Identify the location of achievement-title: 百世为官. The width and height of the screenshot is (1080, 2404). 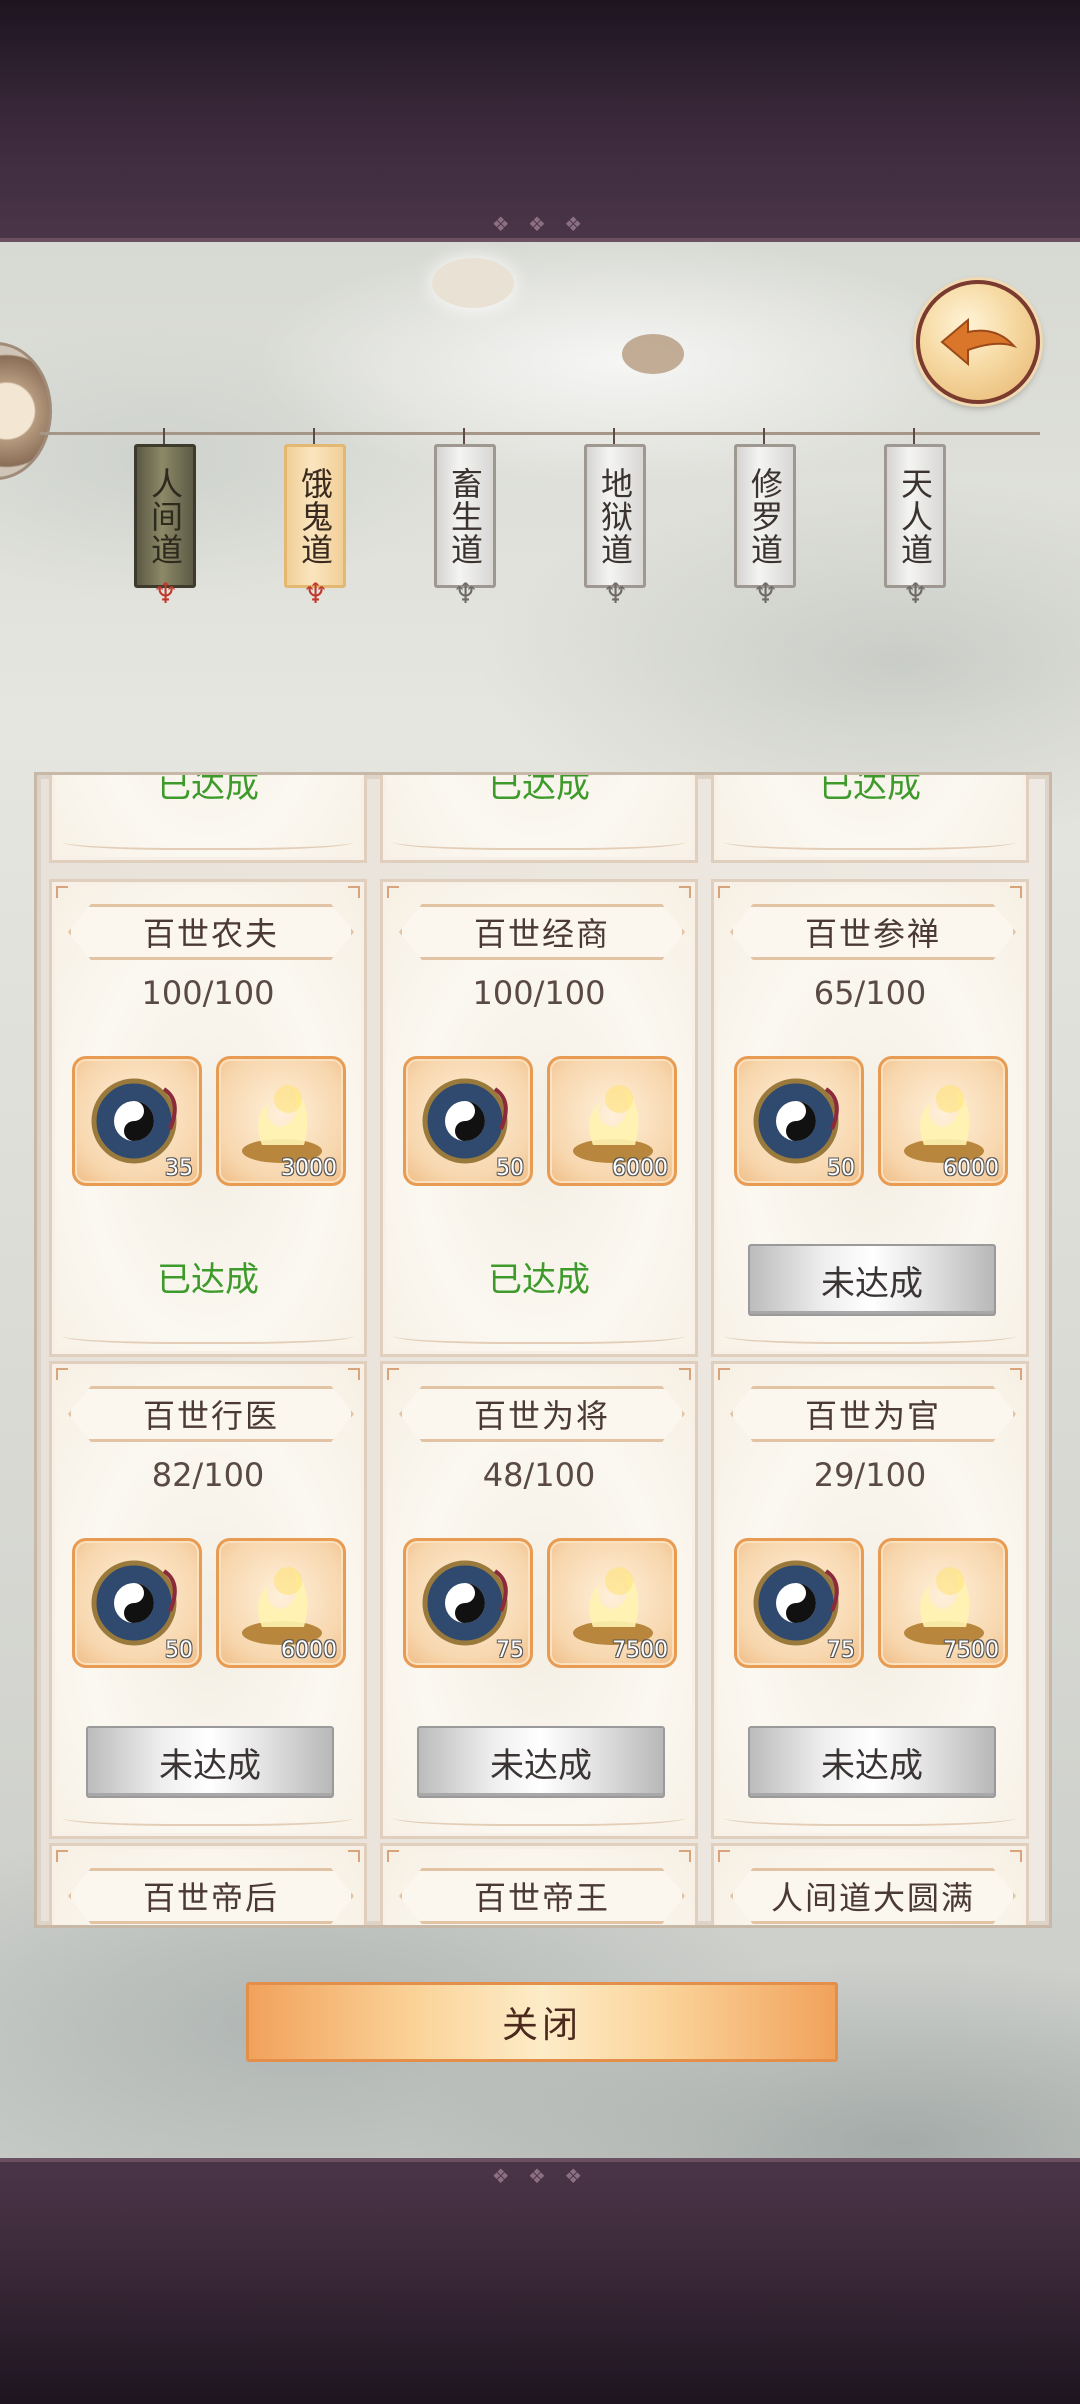
(873, 1414).